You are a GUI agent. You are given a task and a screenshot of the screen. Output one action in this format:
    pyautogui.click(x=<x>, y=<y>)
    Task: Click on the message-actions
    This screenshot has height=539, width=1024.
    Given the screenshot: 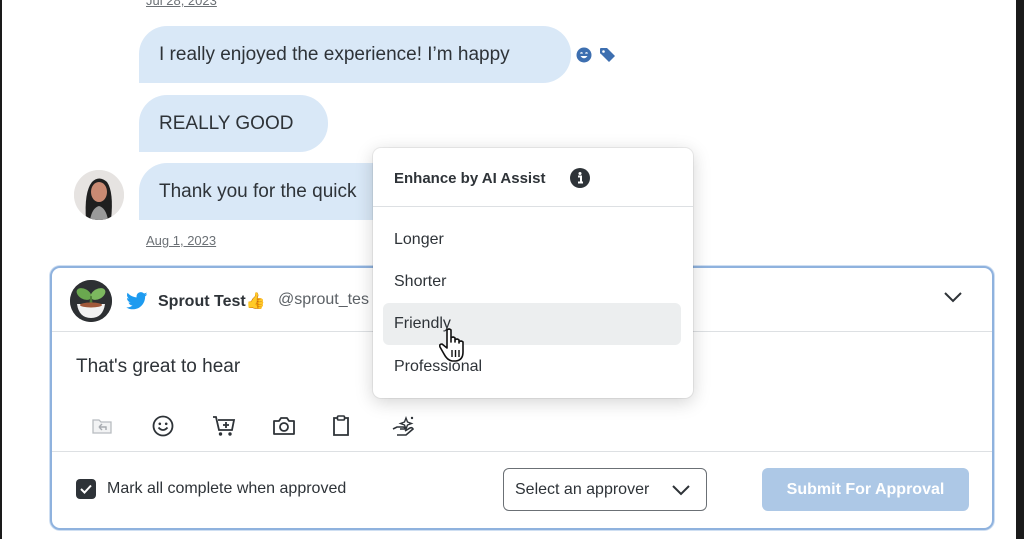 What is the action you would take?
    pyautogui.click(x=596, y=57)
    